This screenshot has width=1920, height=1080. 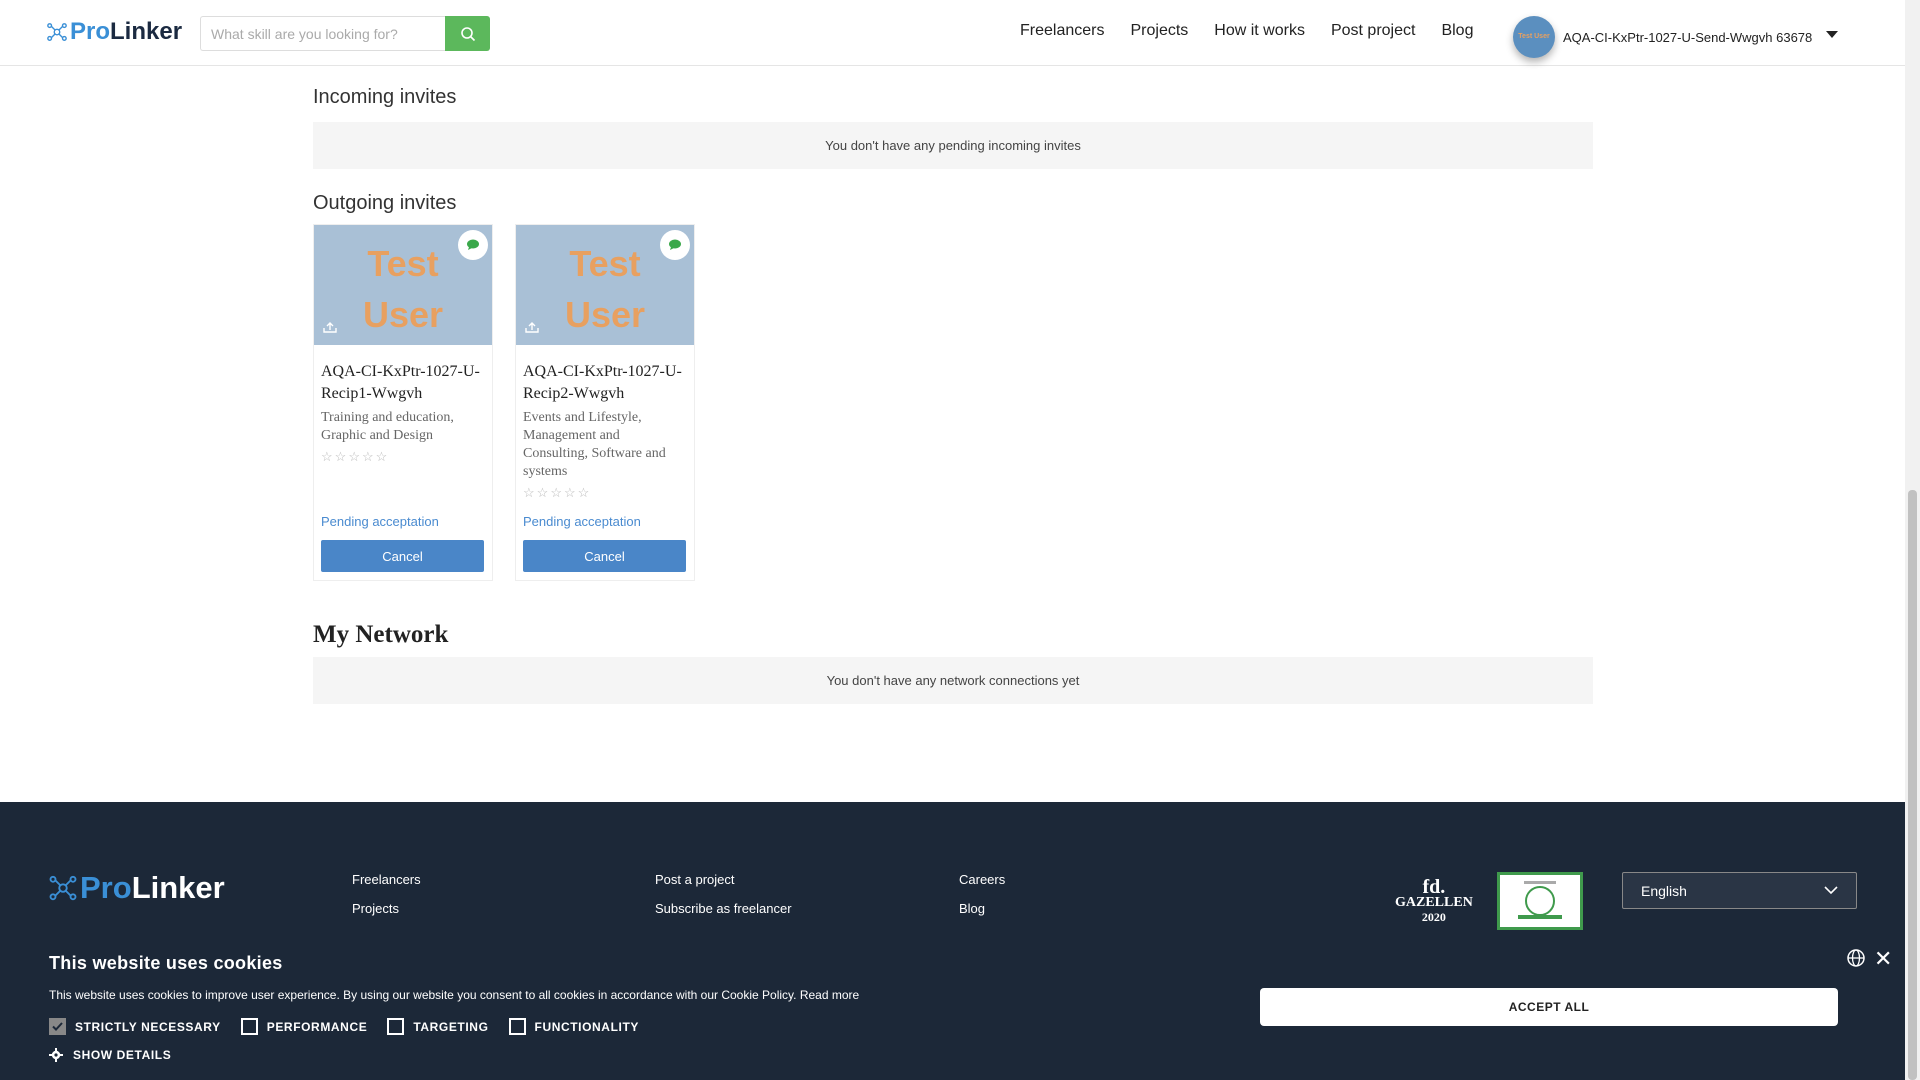 I want to click on read-more-link: Read more, so click(x=829, y=995).